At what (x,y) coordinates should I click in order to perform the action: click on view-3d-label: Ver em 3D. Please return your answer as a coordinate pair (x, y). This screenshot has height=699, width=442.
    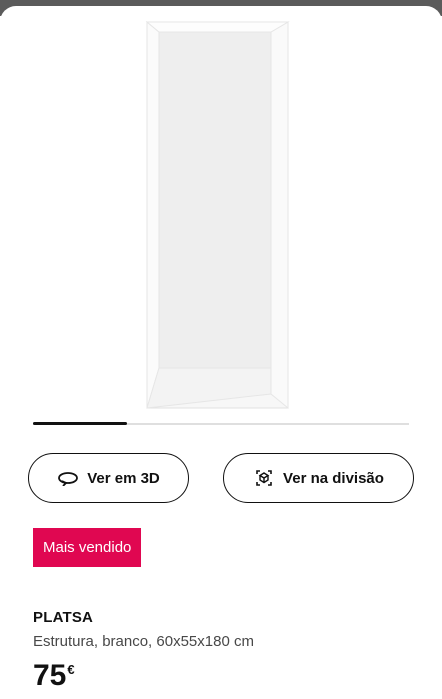
    Looking at the image, I should click on (123, 478).